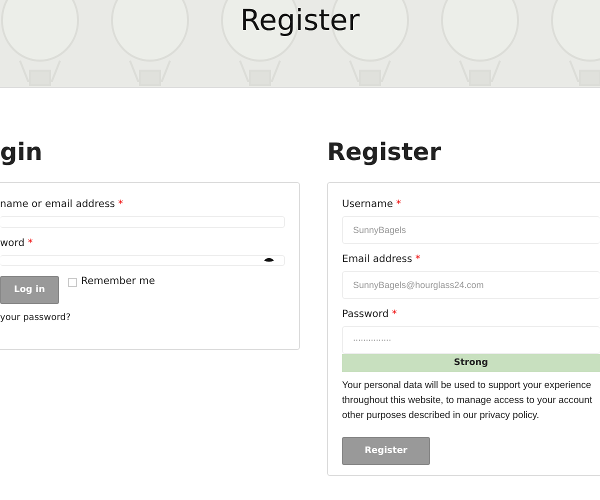 The image size is (600, 500). What do you see at coordinates (300, 20) in the screenshot?
I see `page-title: Register` at bounding box center [300, 20].